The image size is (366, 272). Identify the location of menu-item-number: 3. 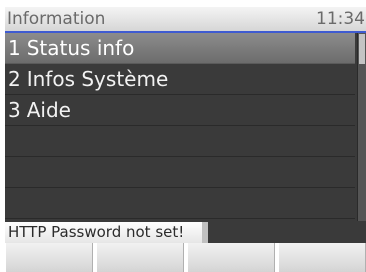
(14, 110).